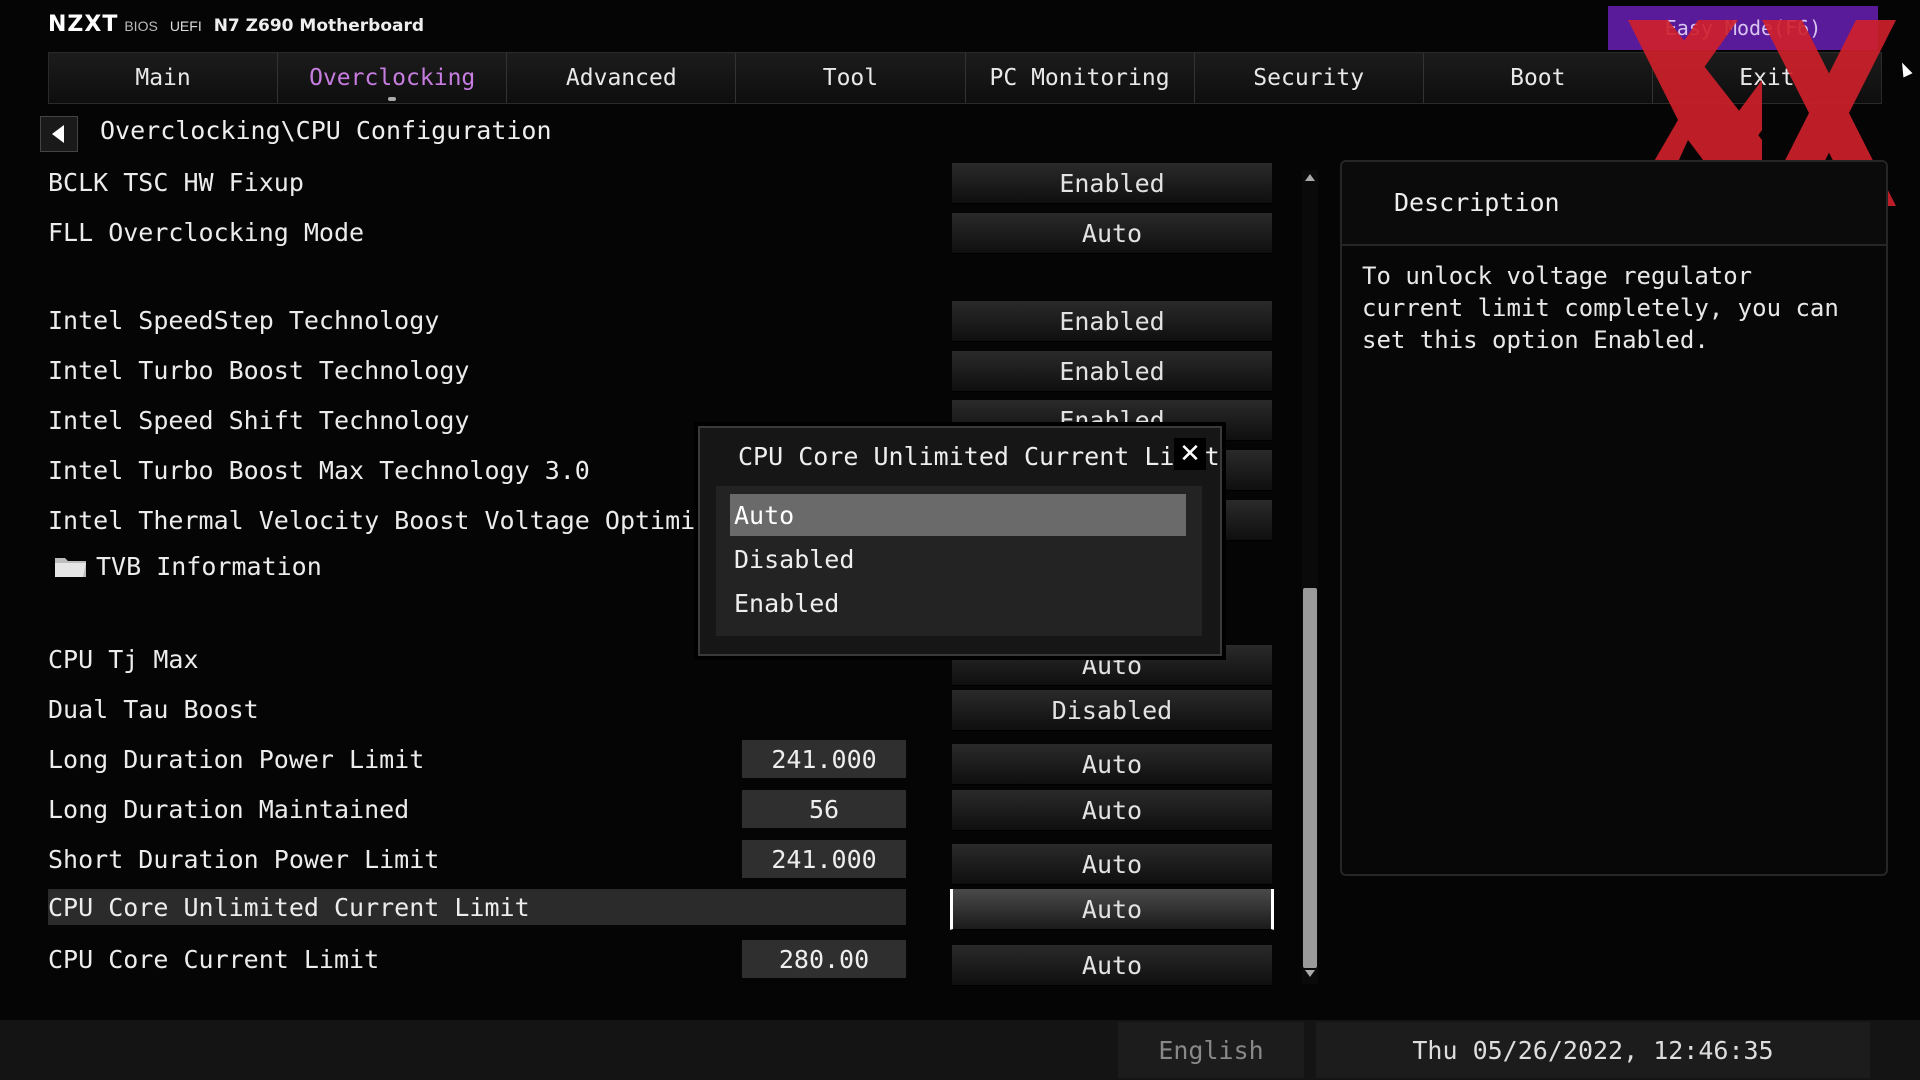 Image resolution: width=1920 pixels, height=1080 pixels. Describe the element at coordinates (123, 659) in the screenshot. I see `setting-label: CPU Tj Max` at that location.